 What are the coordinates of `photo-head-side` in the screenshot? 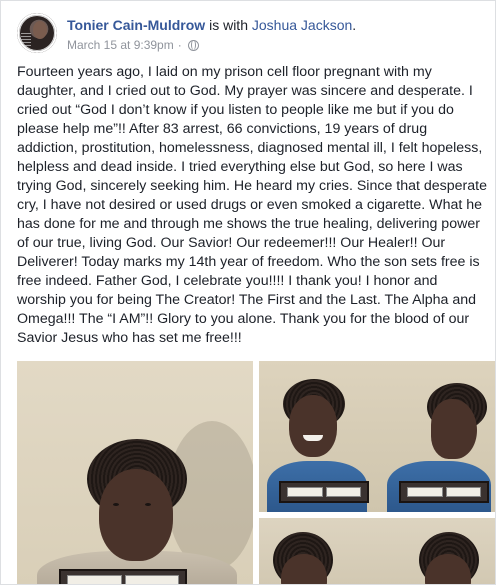 It's located at (454, 429).